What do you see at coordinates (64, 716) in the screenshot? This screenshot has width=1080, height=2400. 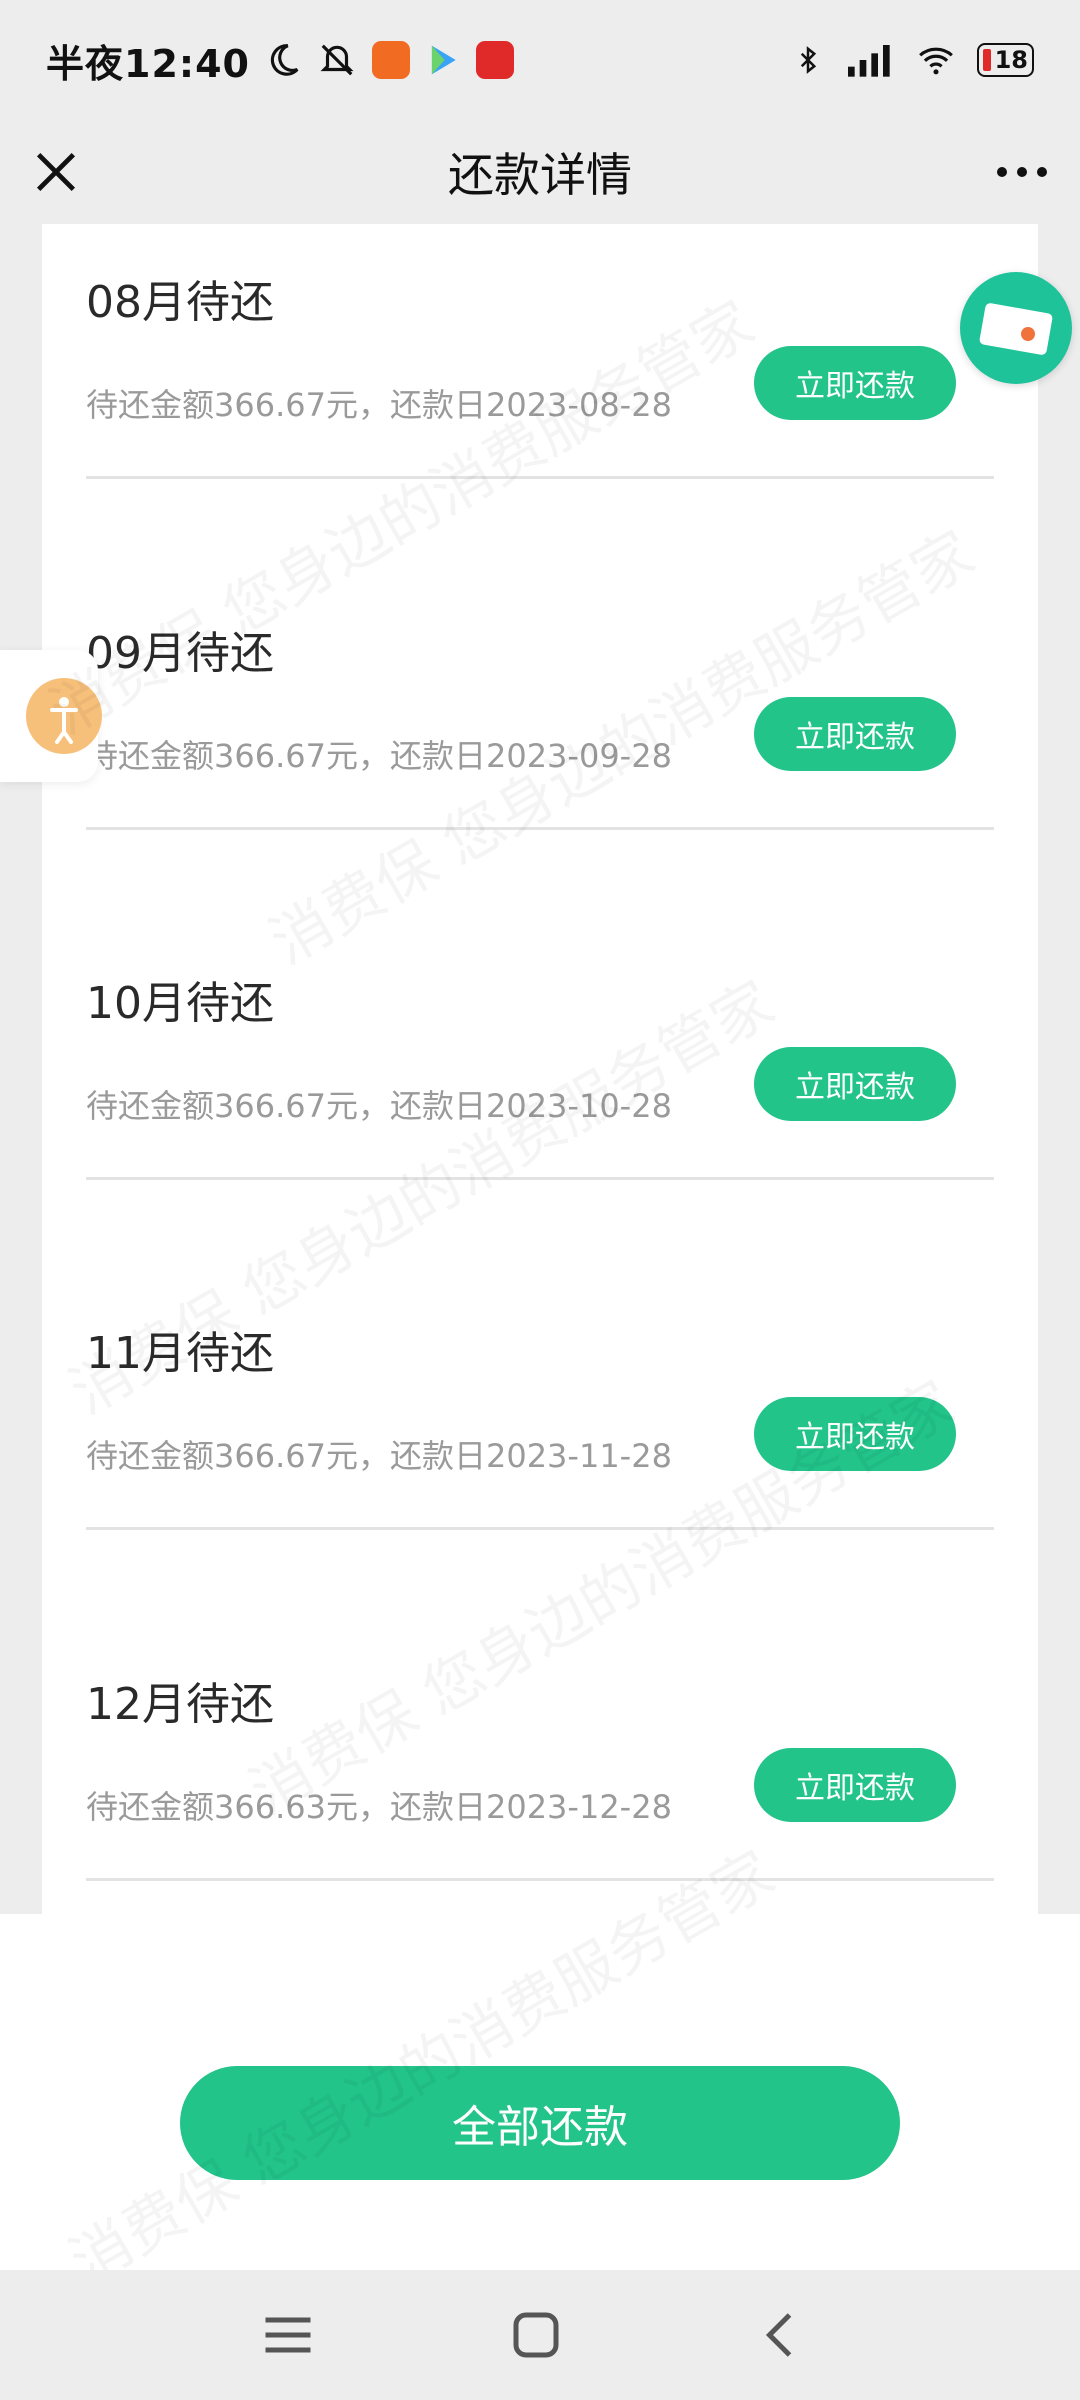 I see `accessibility-icon` at bounding box center [64, 716].